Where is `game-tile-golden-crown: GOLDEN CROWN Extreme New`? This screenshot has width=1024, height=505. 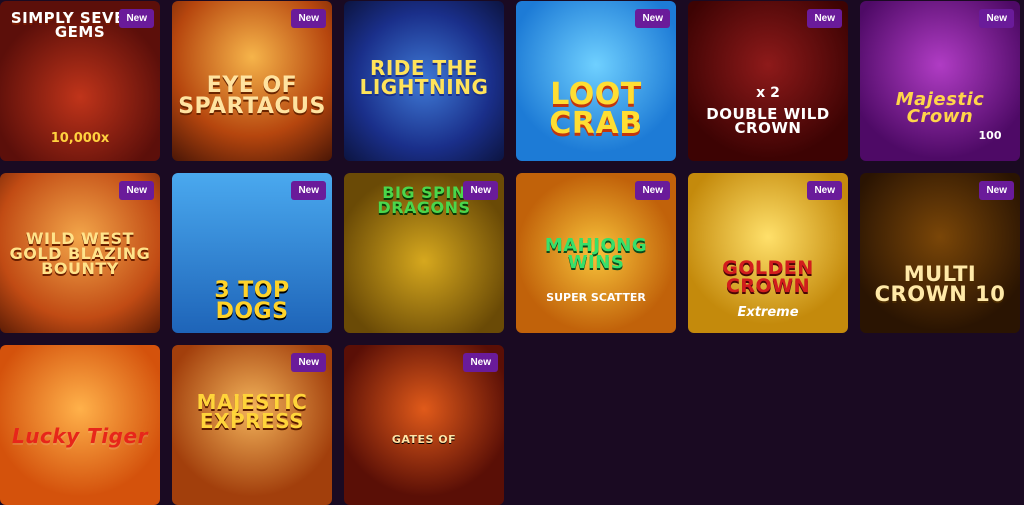 game-tile-golden-crown: GOLDEN CROWN Extreme New is located at coordinates (768, 253).